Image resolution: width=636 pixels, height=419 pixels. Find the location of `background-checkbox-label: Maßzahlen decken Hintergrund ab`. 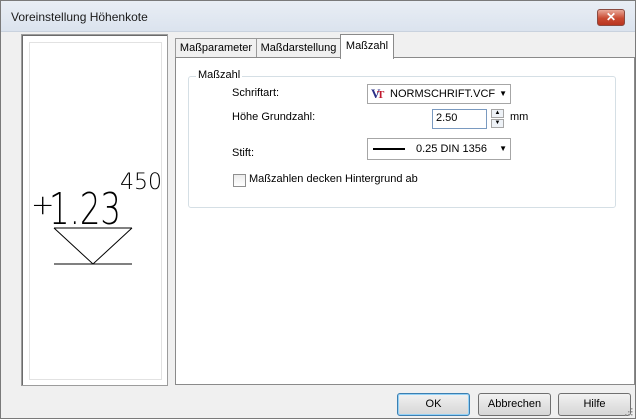

background-checkbox-label: Maßzahlen decken Hintergrund ab is located at coordinates (333, 179).